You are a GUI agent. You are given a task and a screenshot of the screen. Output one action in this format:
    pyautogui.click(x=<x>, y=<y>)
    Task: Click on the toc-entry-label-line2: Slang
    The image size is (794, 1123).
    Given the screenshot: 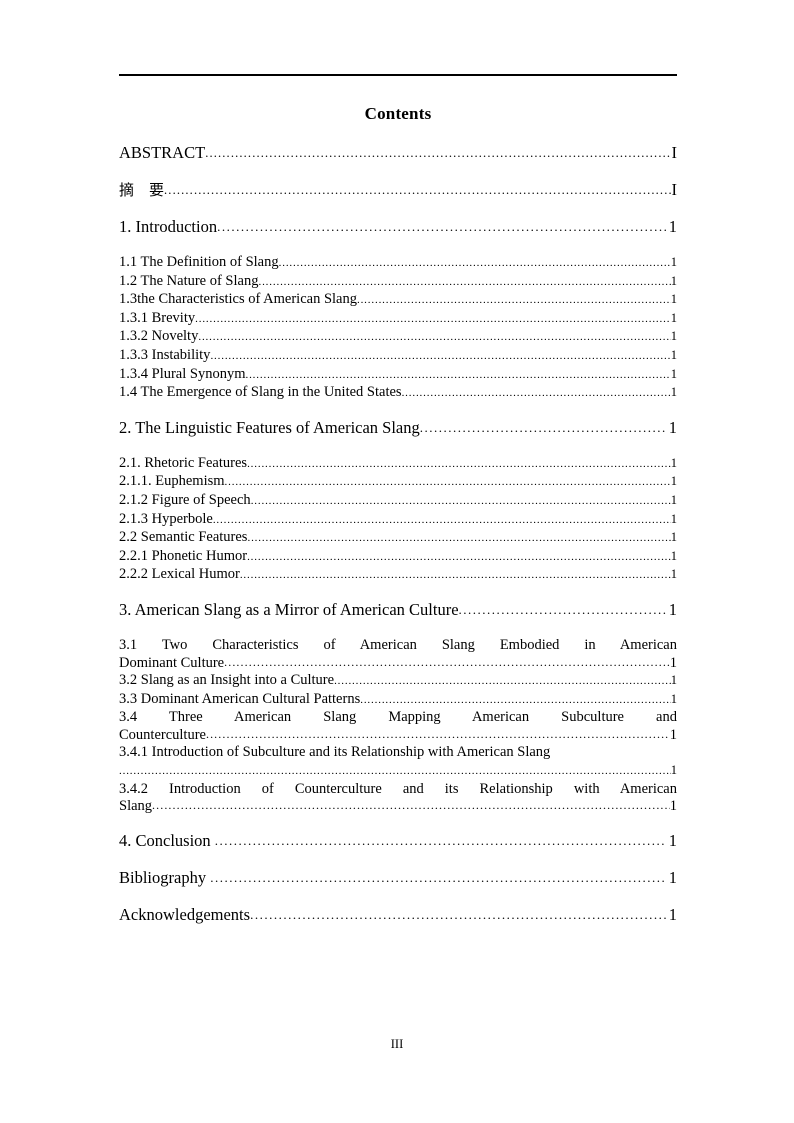 What is the action you would take?
    pyautogui.click(x=136, y=806)
    